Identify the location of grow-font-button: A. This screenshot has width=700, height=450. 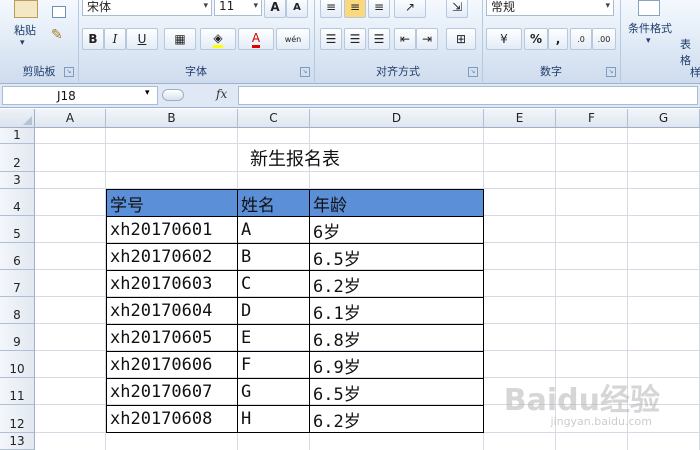
(275, 9).